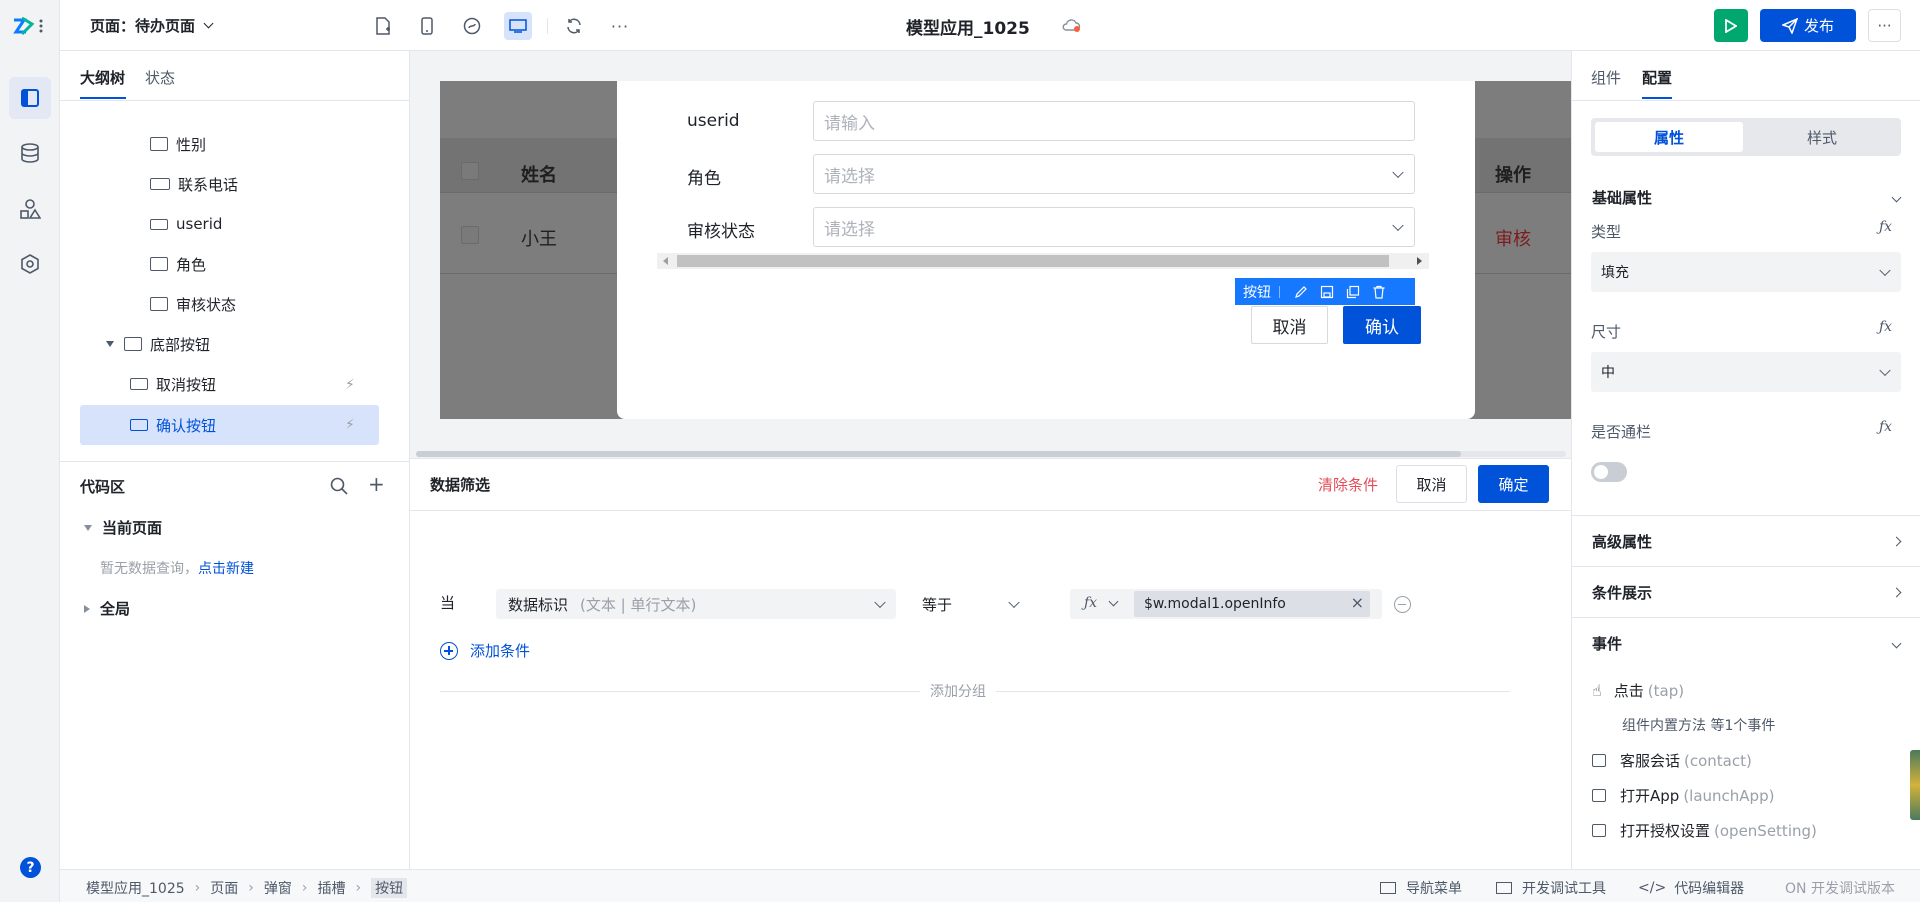 Image resolution: width=1920 pixels, height=902 pixels. Describe the element at coordinates (1729, 795) in the screenshot. I see `event-code: (launchApp)` at that location.